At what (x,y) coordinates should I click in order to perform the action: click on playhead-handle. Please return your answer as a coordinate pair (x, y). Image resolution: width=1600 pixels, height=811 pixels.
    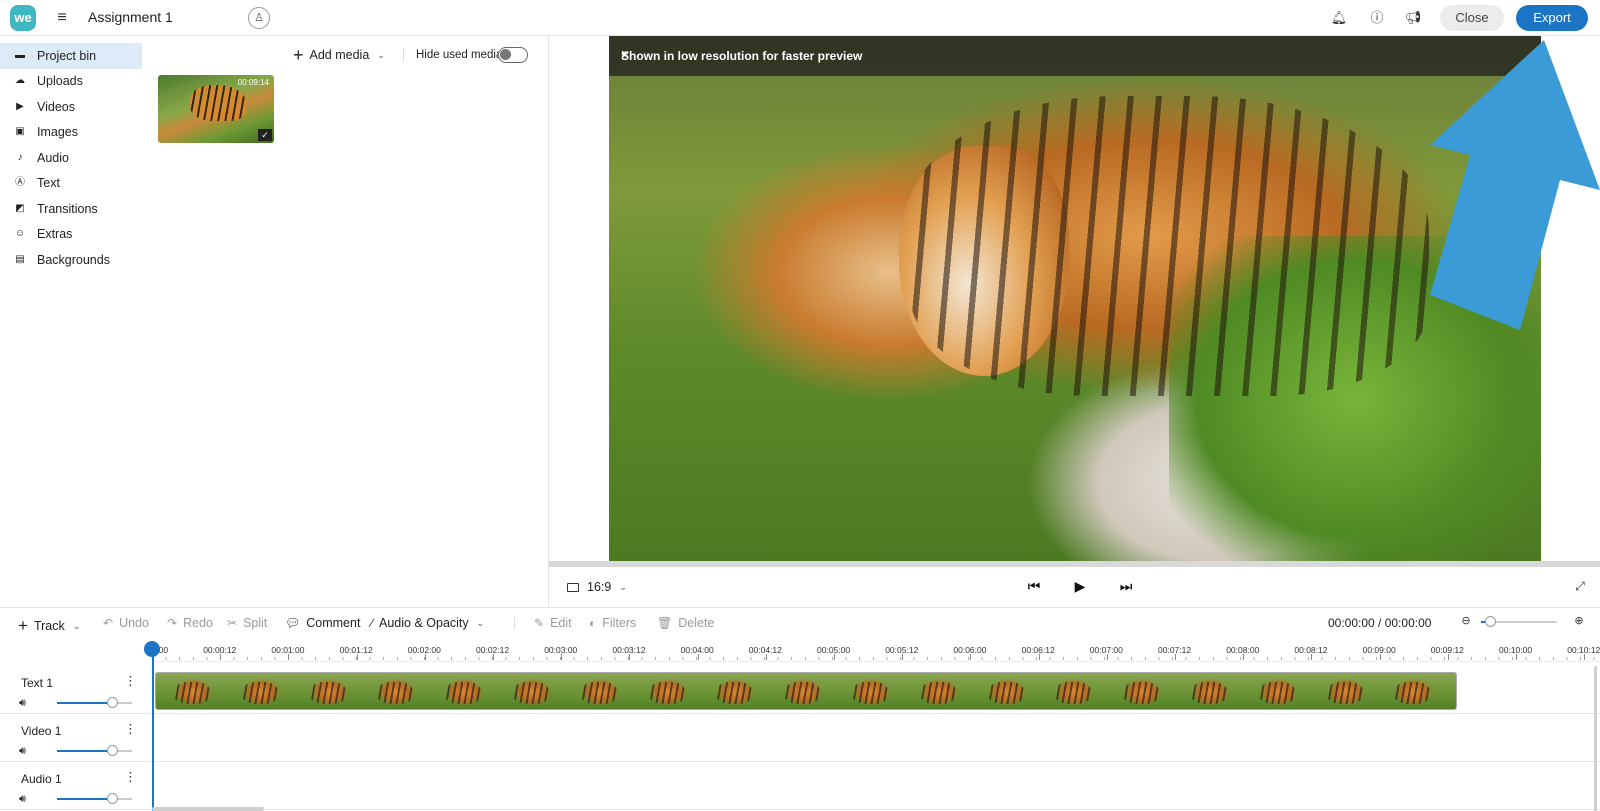
    Looking at the image, I should click on (152, 649).